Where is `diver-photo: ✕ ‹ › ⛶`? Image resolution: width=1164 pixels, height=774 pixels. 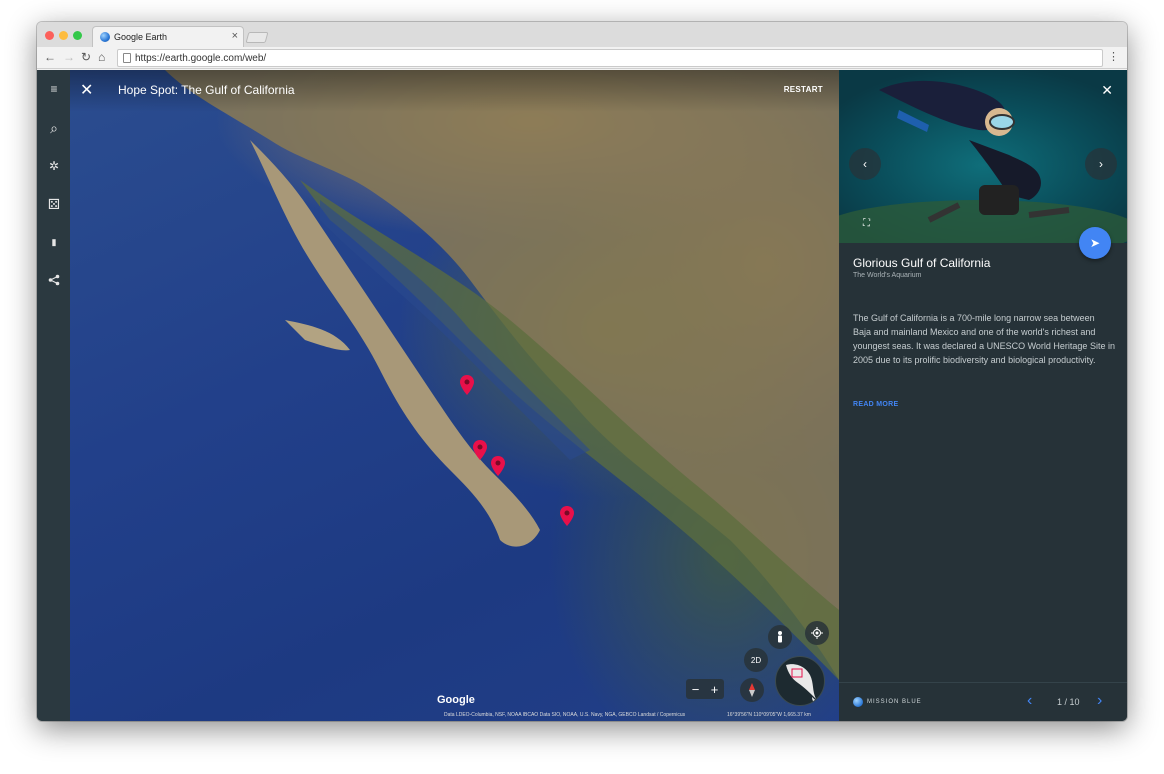
diver-photo: ✕ ‹ › ⛶ is located at coordinates (983, 156).